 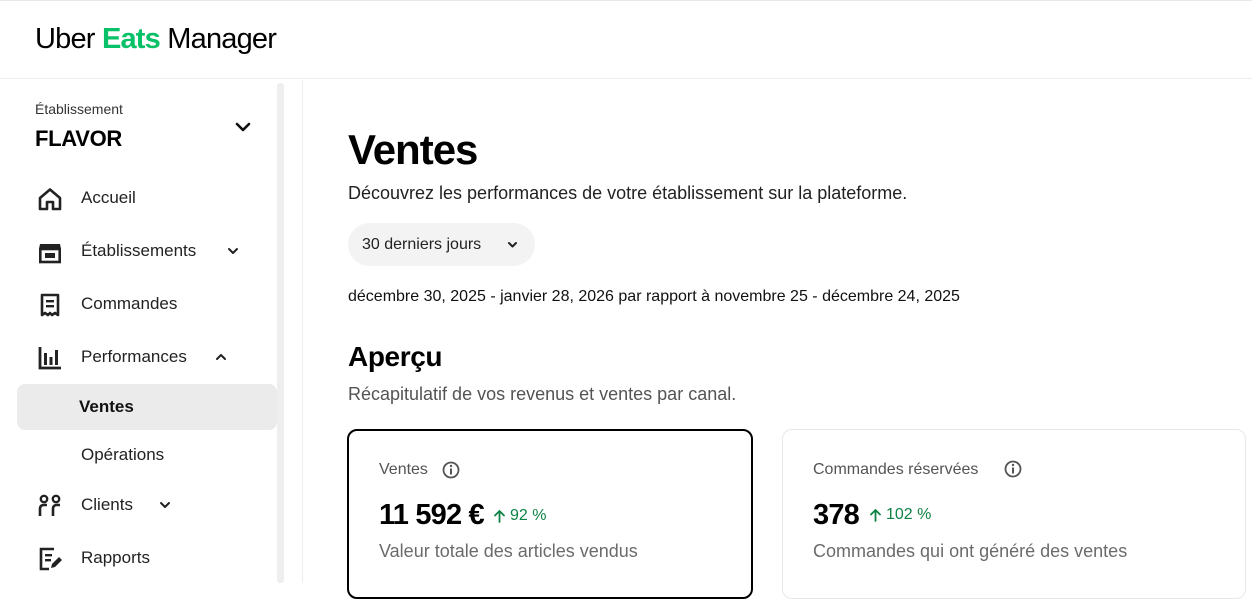 I want to click on card-delta: 102 %, so click(x=900, y=515).